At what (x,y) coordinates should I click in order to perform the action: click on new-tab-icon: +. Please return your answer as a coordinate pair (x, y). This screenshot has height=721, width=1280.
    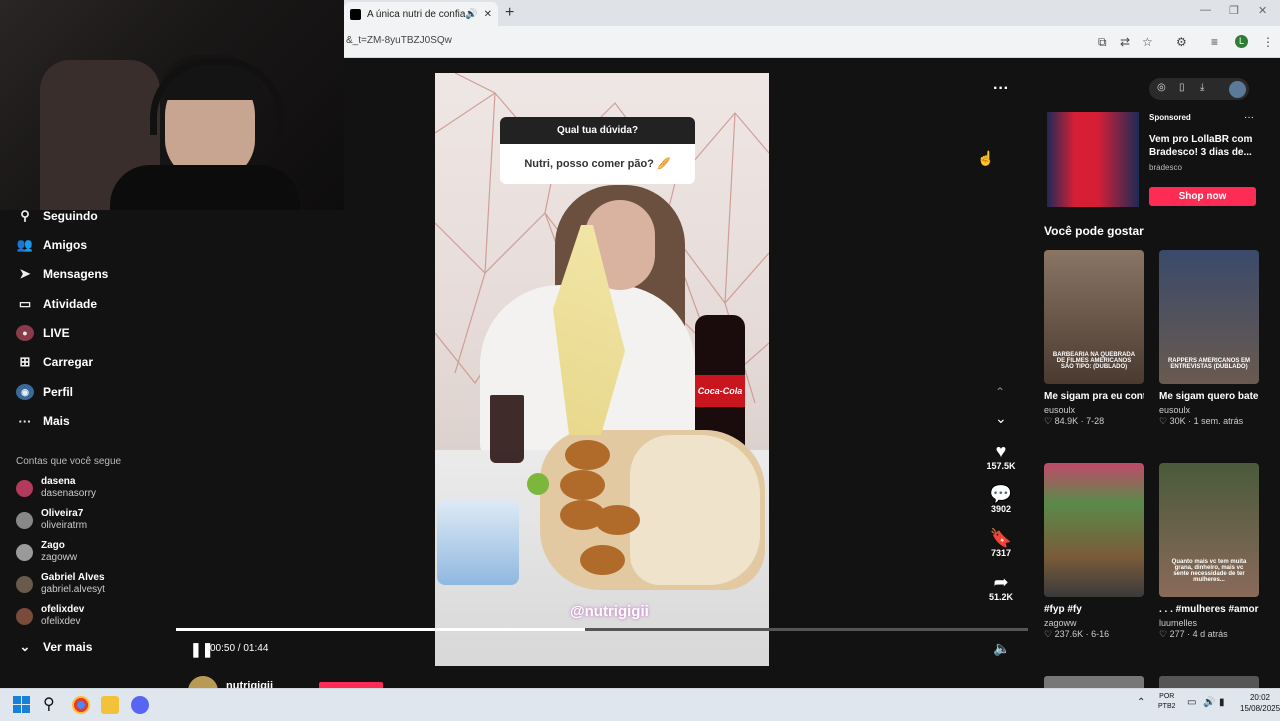
    Looking at the image, I should click on (509, 13).